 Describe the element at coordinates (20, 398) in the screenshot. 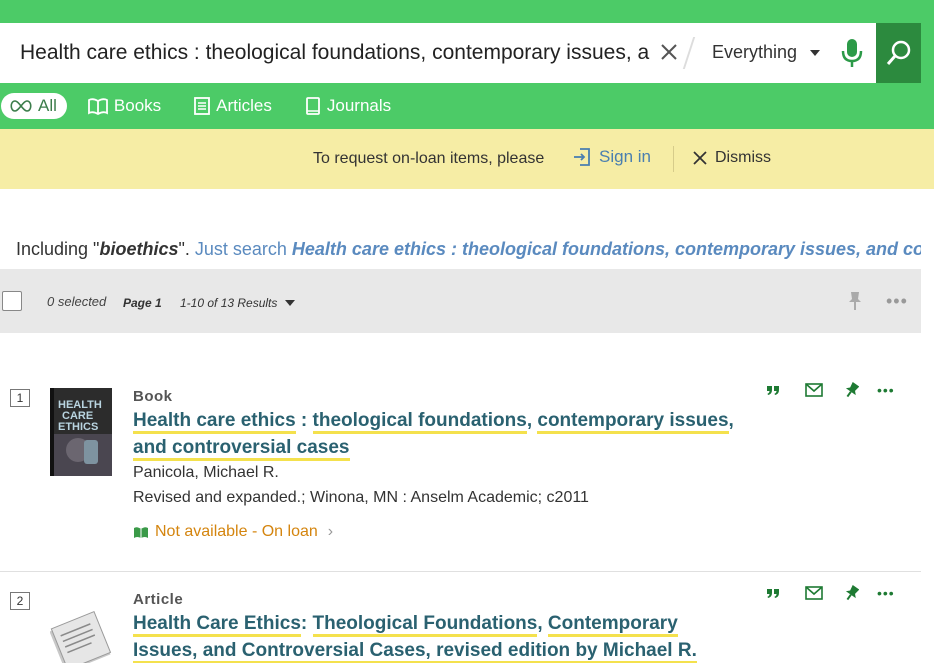

I see `result-number: 1` at that location.